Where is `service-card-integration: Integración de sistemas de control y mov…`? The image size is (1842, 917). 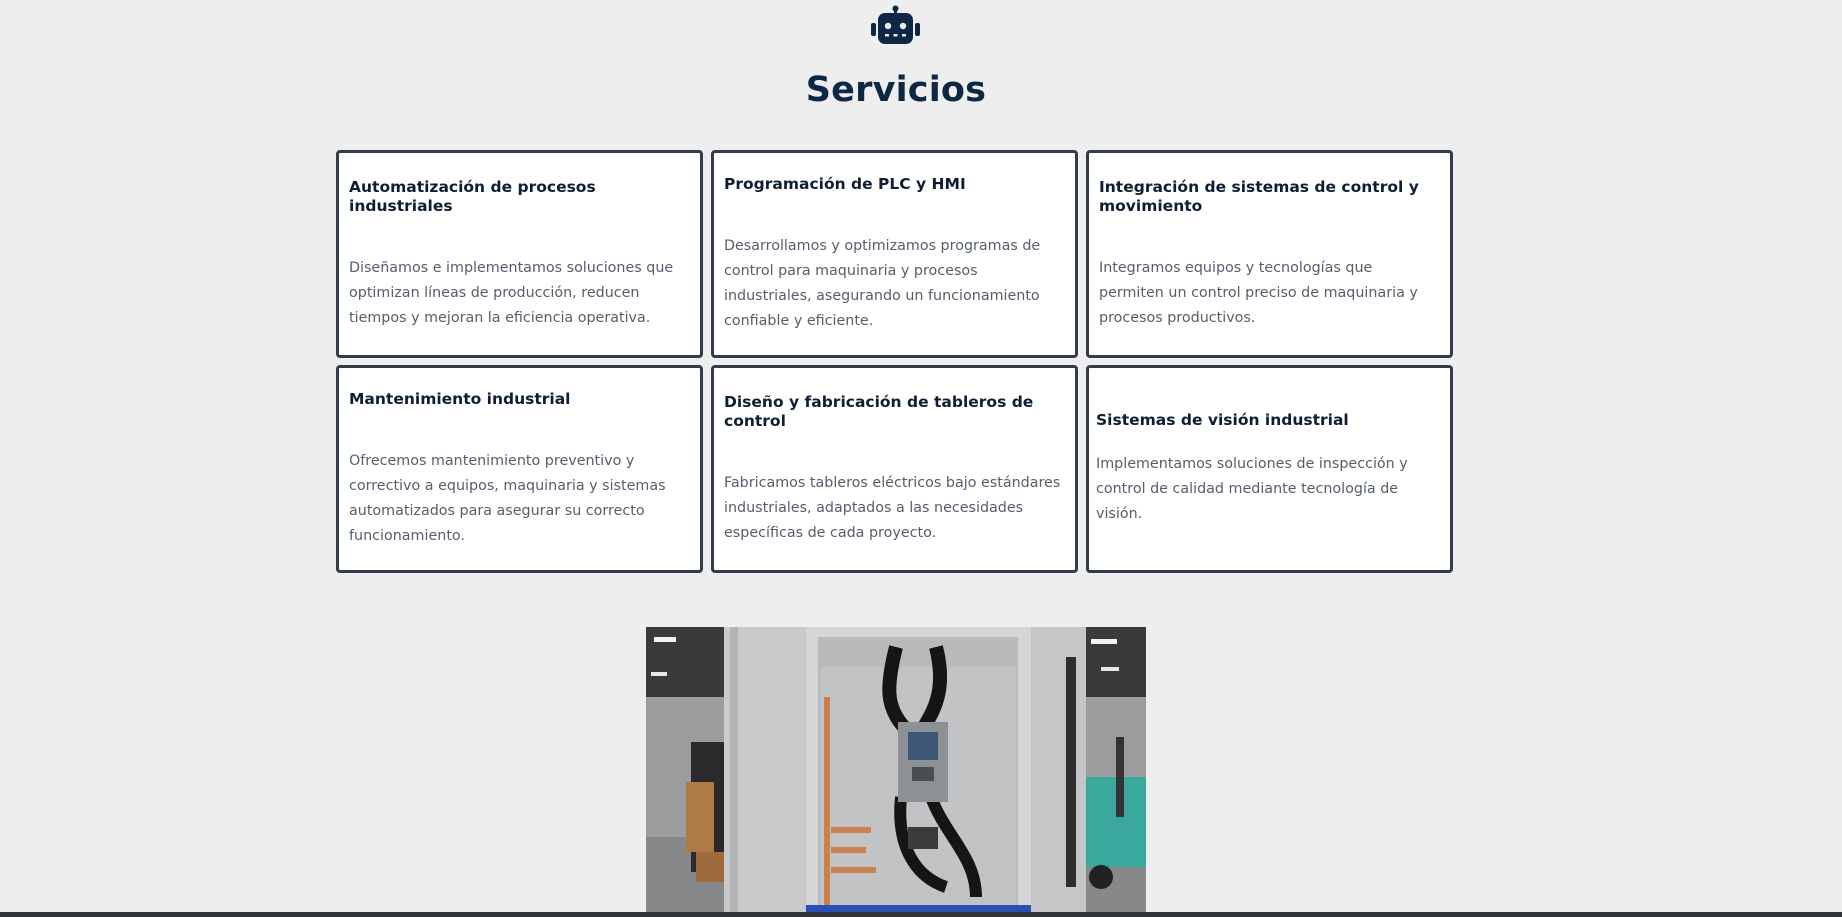
service-card-integration: Integración de sistemas de control y mov… is located at coordinates (1269, 254).